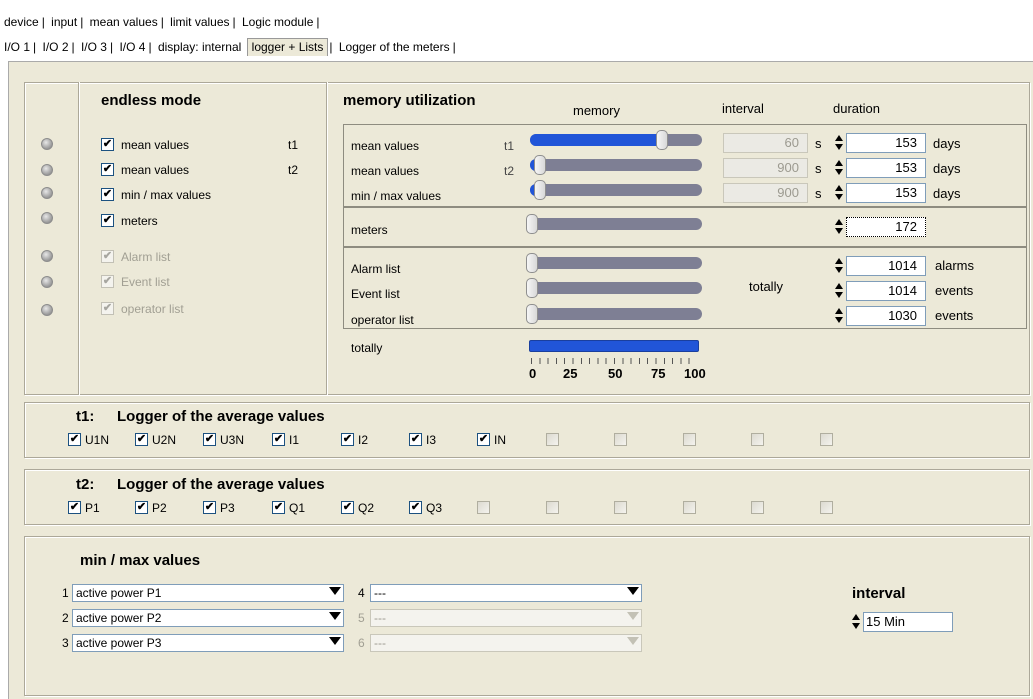  What do you see at coordinates (765, 143) in the screenshot?
I see `interval-field: 60` at bounding box center [765, 143].